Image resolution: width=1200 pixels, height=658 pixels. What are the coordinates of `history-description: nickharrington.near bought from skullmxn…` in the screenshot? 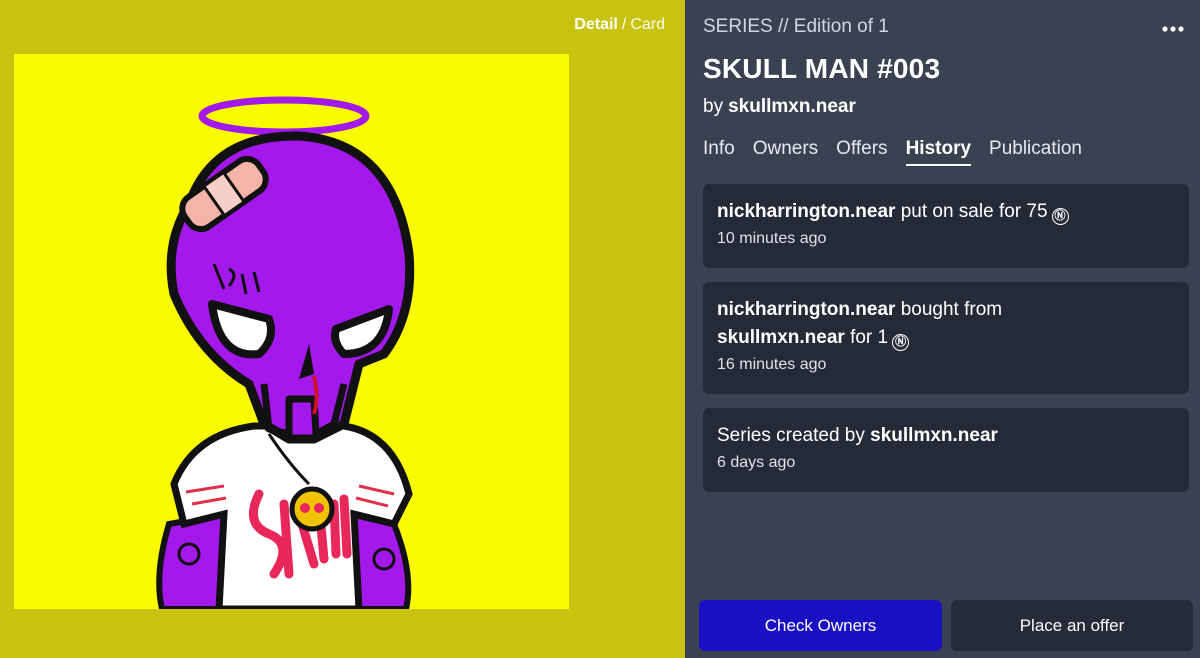 It's located at (946, 324).